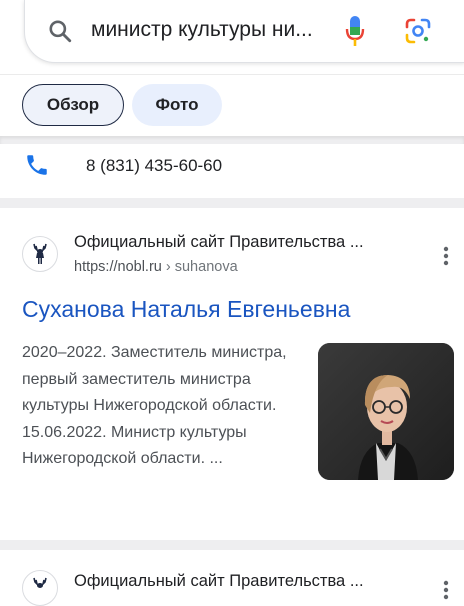 Image resolution: width=464 pixels, height=606 pixels. I want to click on result-url-path: › suhanova, so click(199, 267).